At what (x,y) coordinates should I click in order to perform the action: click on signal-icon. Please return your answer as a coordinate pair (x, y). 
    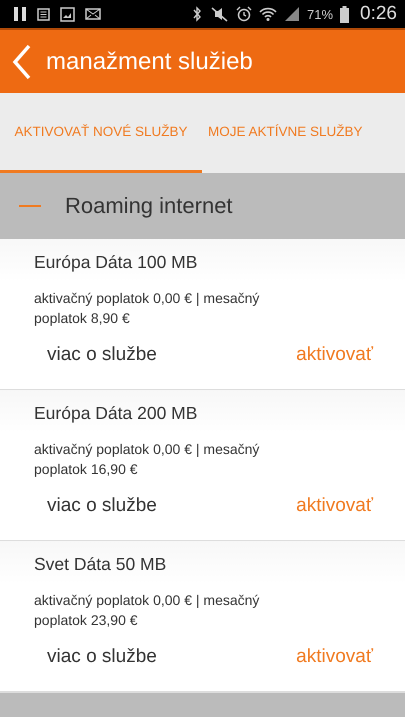
    Looking at the image, I should click on (292, 14).